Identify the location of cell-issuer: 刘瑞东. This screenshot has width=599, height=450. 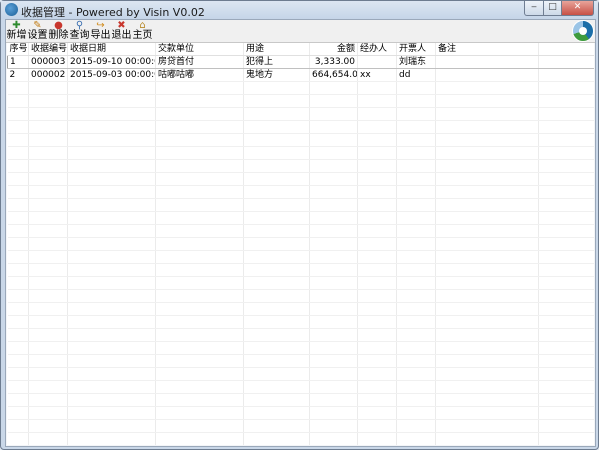
(416, 62).